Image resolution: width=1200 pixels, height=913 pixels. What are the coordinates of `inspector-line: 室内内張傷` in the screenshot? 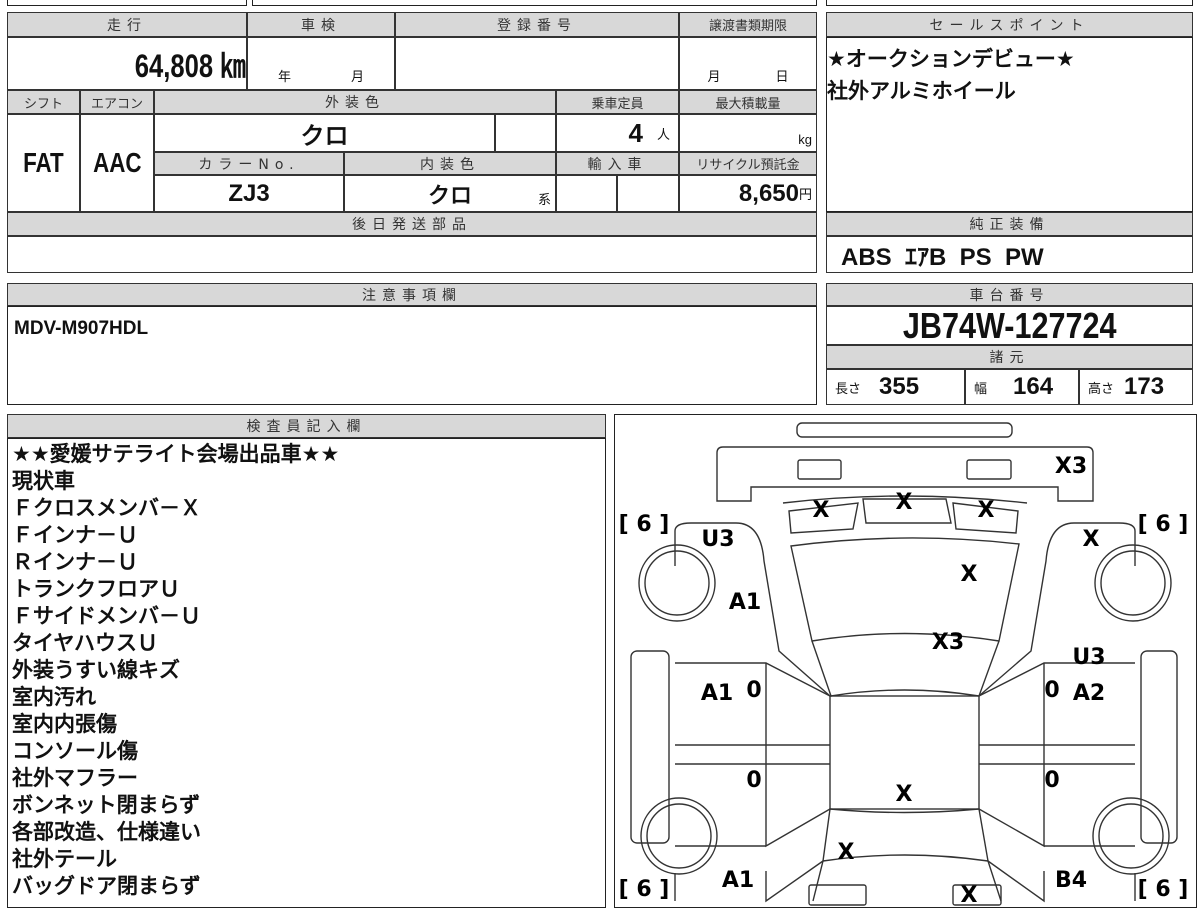 It's located at (64, 724).